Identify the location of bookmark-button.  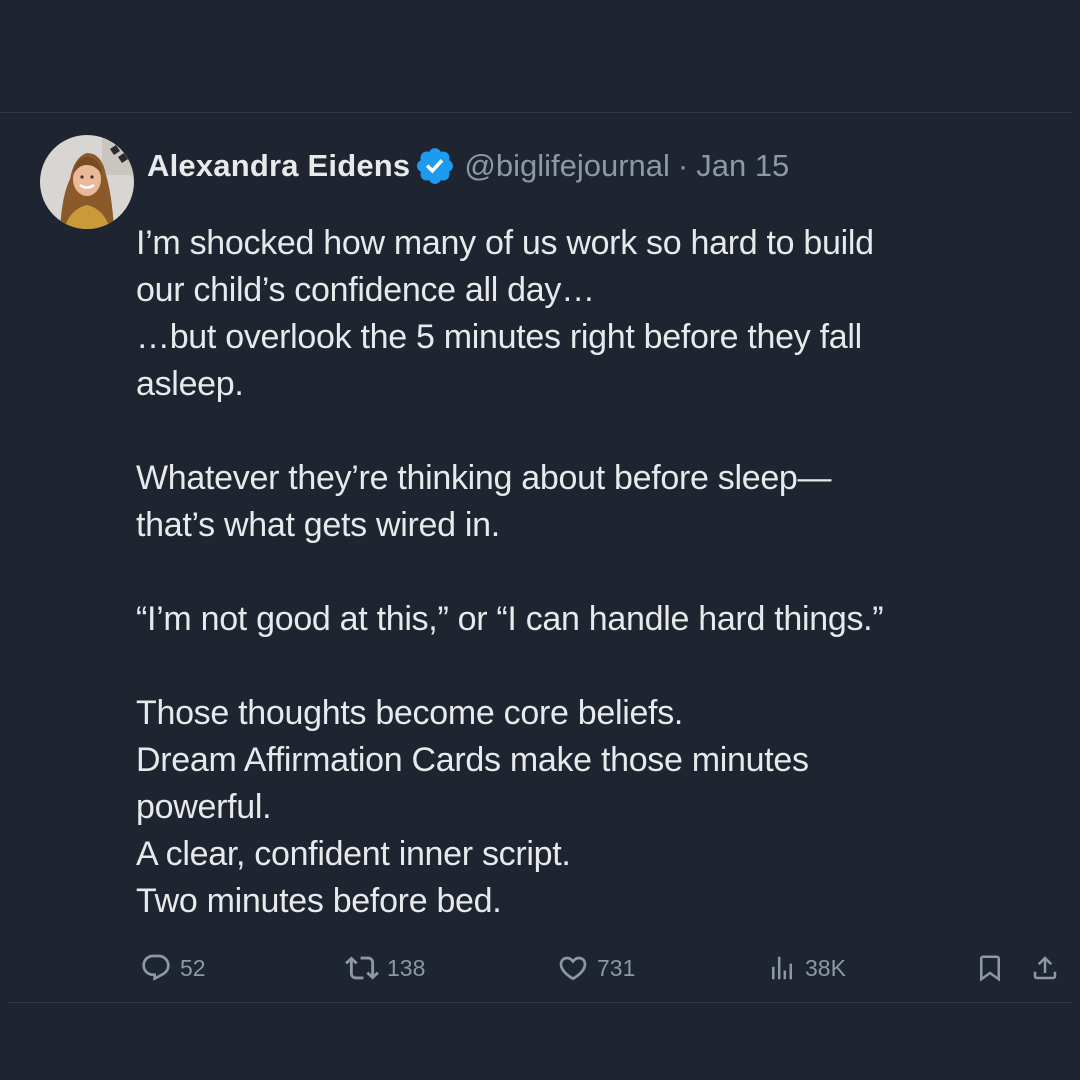
(990, 968).